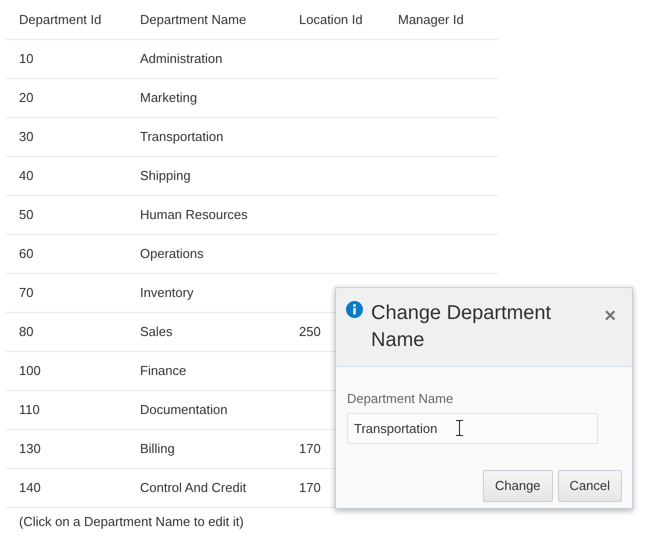 This screenshot has height=542, width=648. What do you see at coordinates (26, 176) in the screenshot?
I see `table-cell: 40` at bounding box center [26, 176].